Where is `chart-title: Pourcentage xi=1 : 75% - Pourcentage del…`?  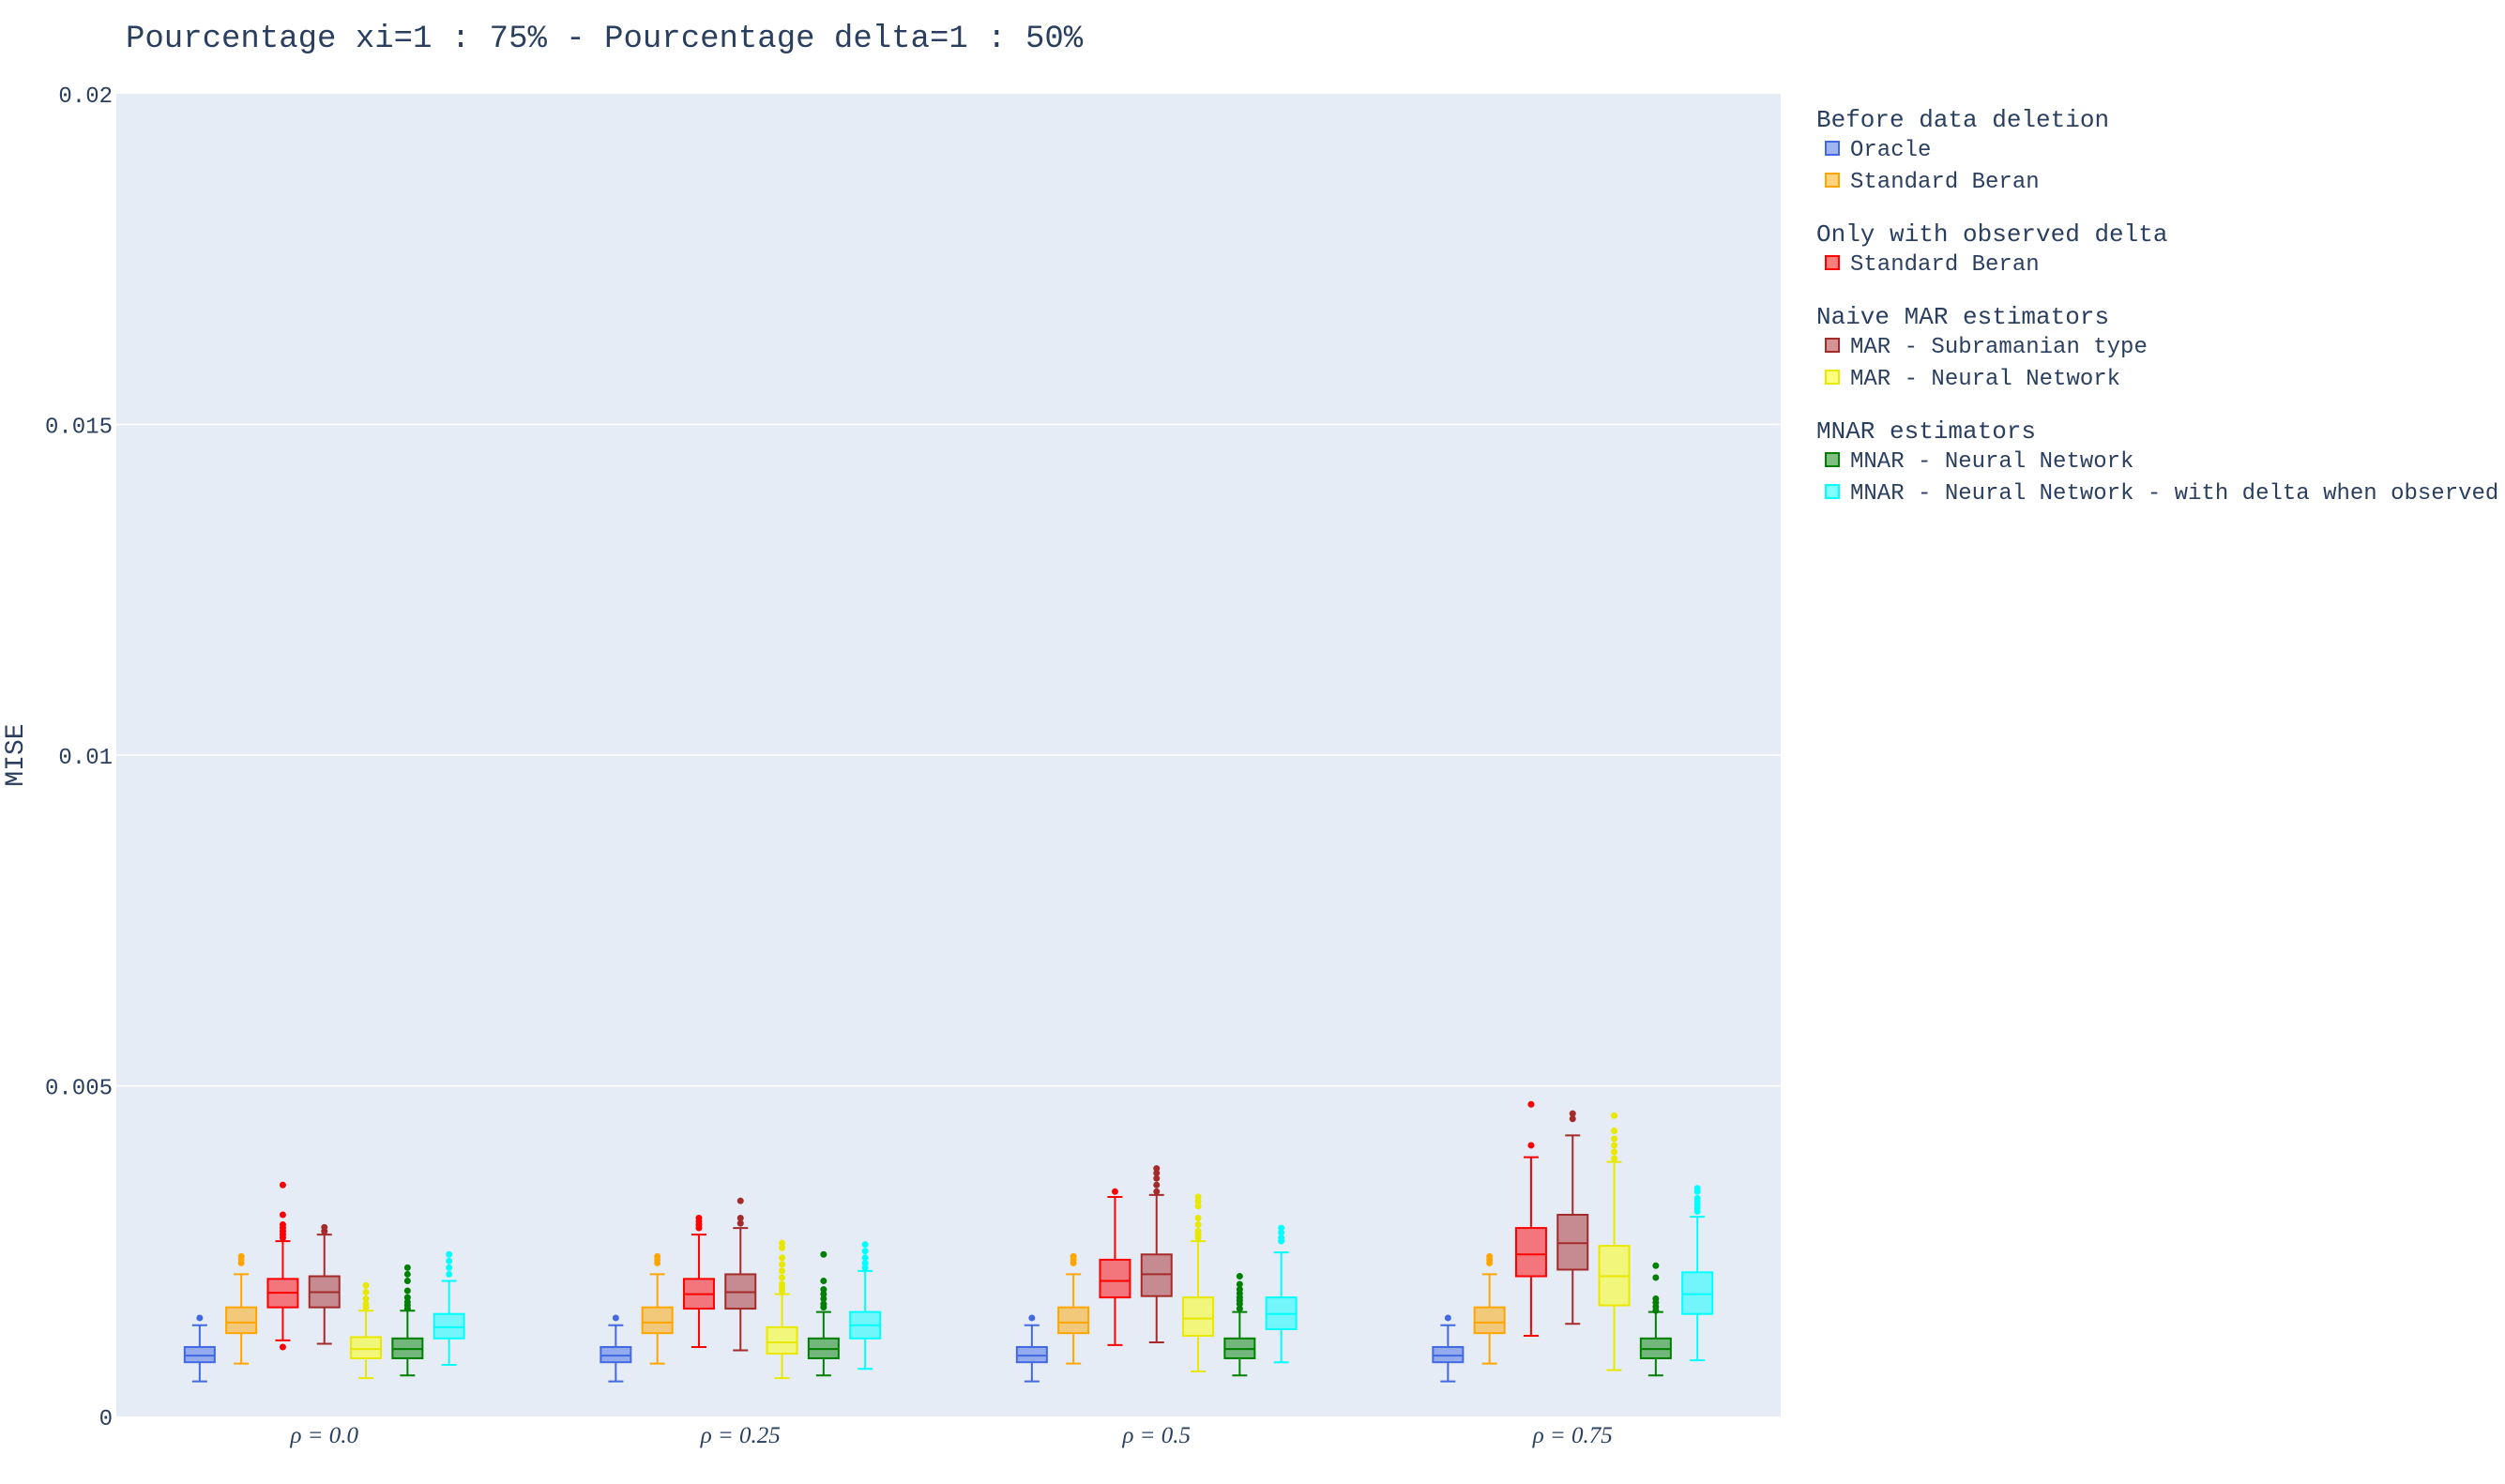
chart-title: Pourcentage xi=1 : 75% - Pourcentage del… is located at coordinates (605, 39).